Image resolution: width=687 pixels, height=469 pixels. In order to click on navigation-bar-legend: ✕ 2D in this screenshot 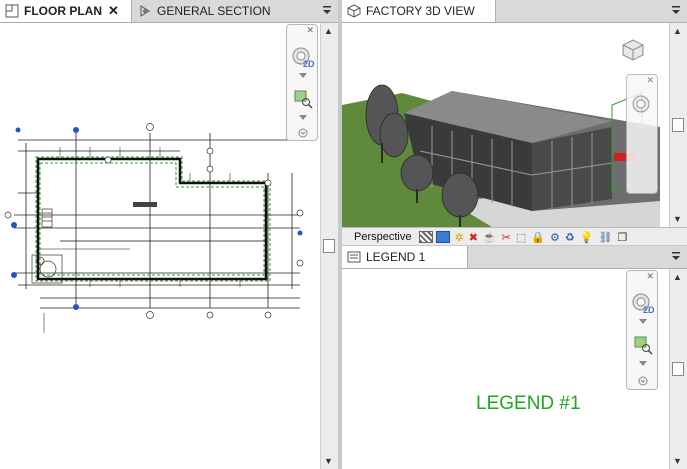, I will do `click(642, 330)`.